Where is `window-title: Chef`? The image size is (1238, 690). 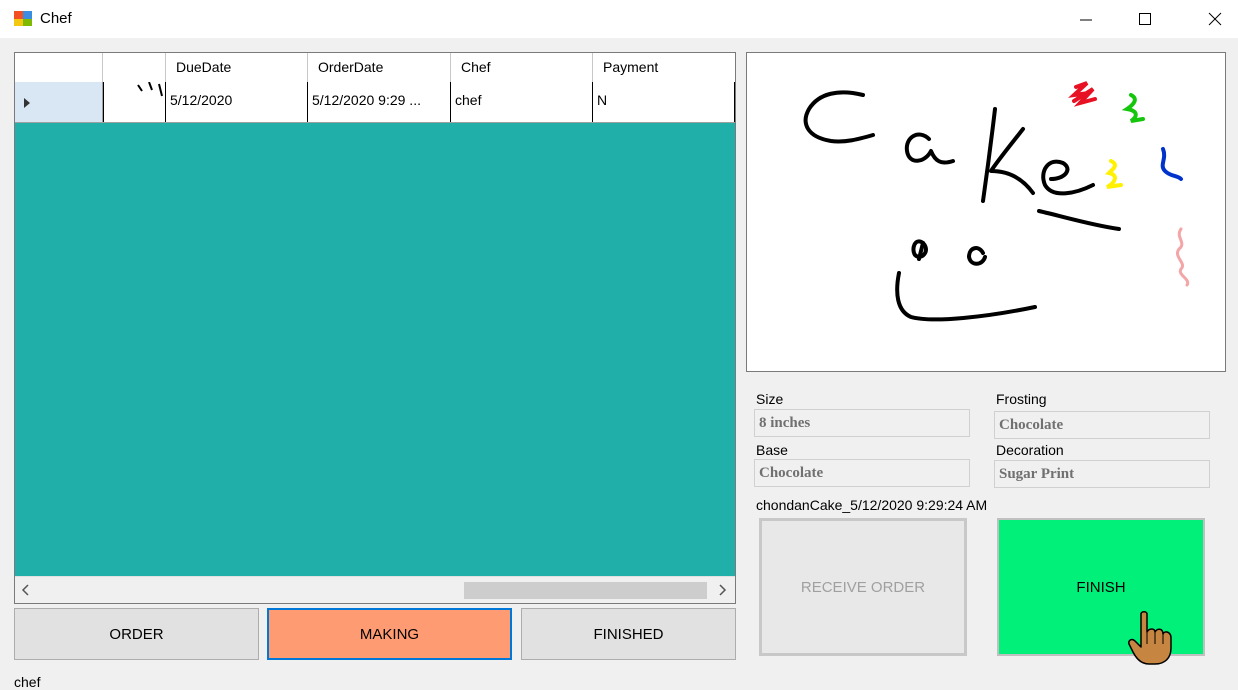 window-title: Chef is located at coordinates (56, 18).